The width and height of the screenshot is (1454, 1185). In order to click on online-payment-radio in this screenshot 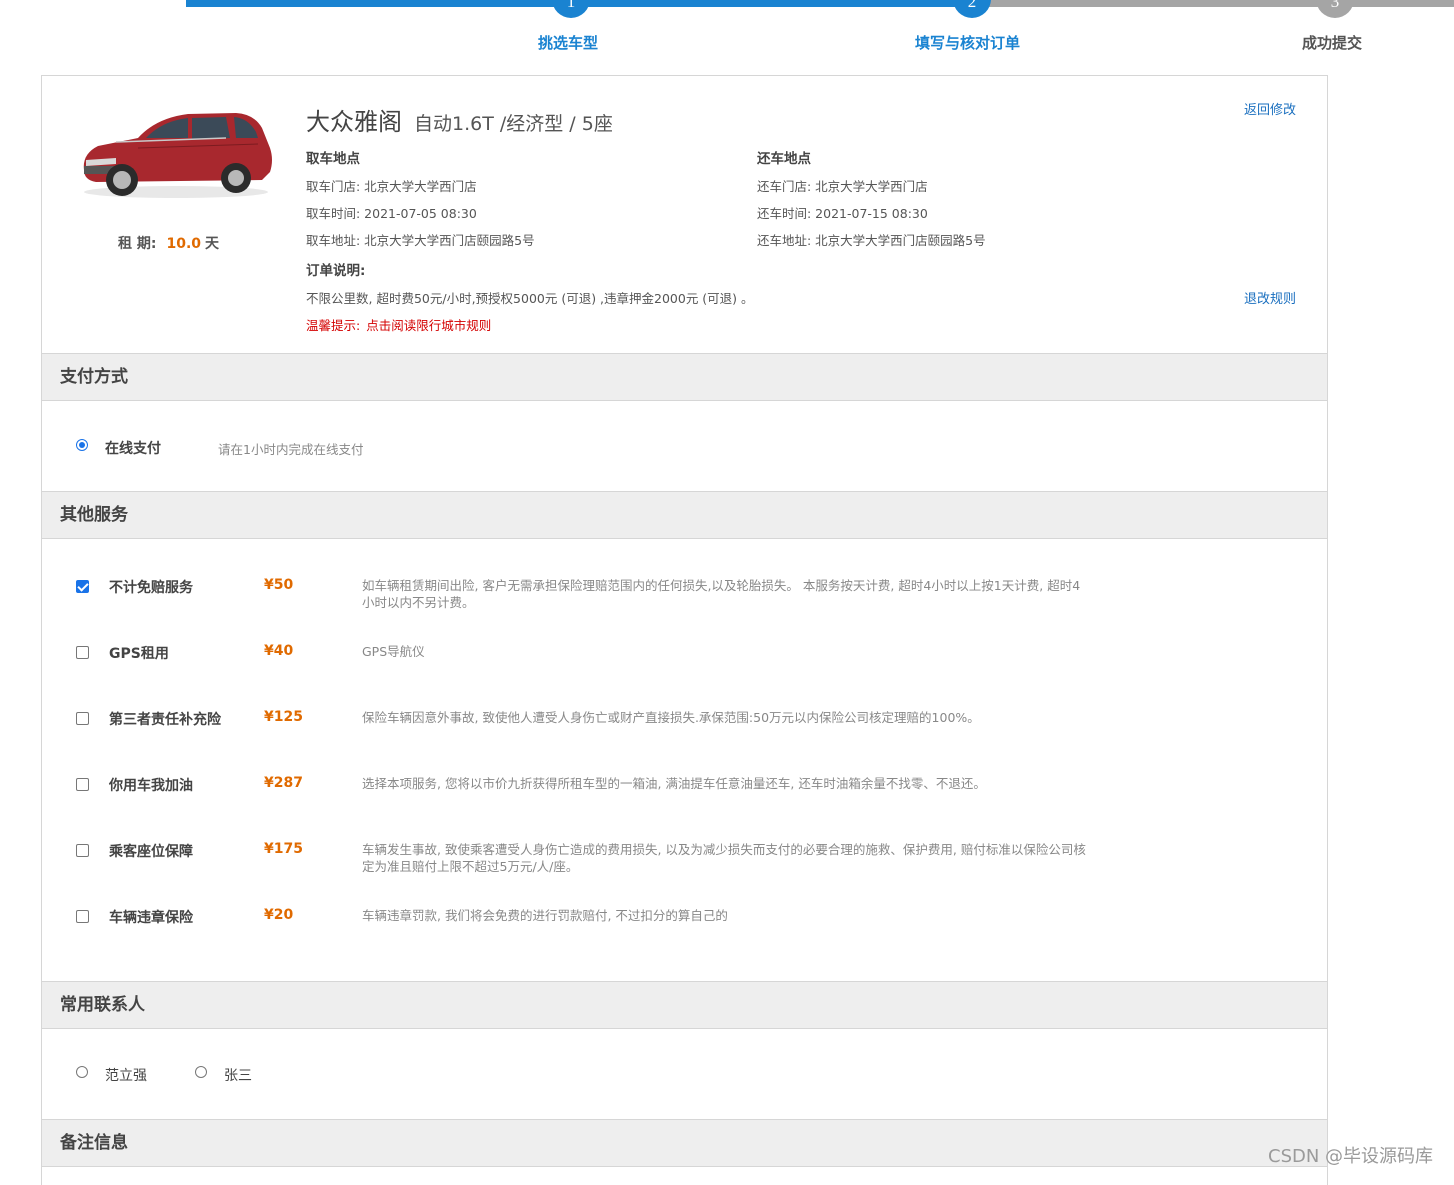, I will do `click(82, 445)`.